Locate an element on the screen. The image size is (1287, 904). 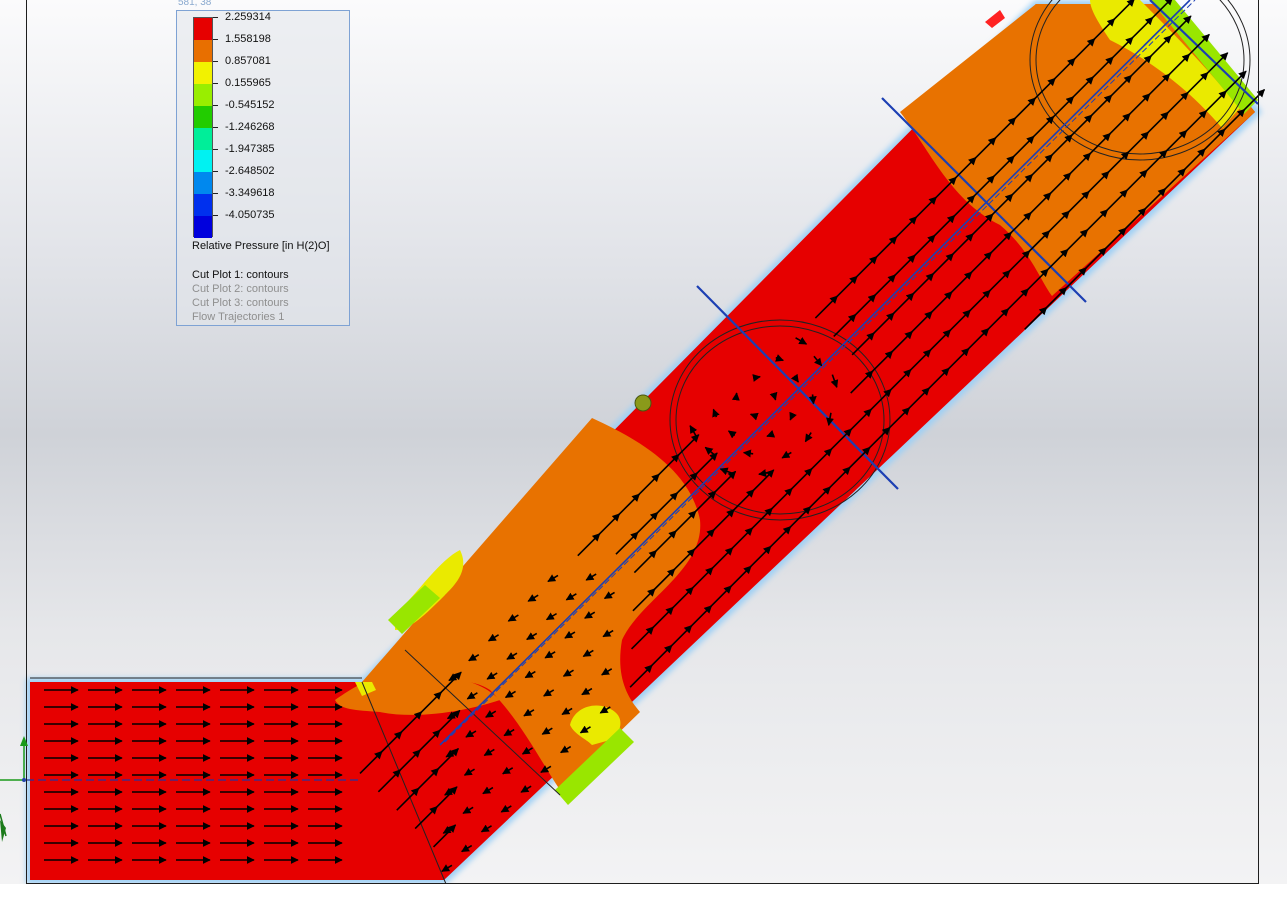
legend-plot-item: Cut Plot 1: contours is located at coordinates (240, 275).